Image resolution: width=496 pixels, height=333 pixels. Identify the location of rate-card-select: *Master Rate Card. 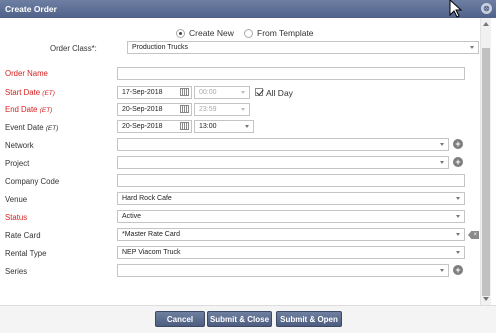
(291, 234).